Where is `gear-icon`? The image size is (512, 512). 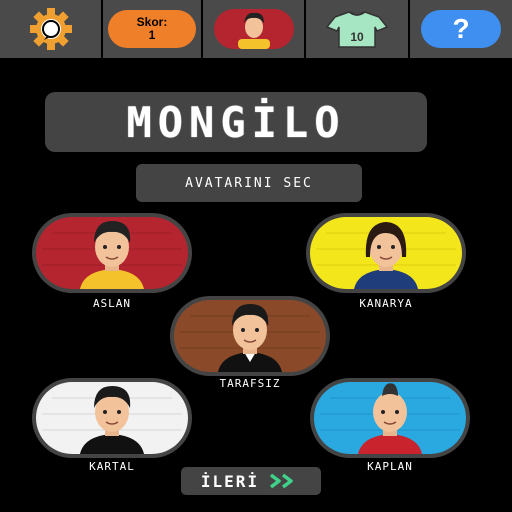 gear-icon is located at coordinates (50, 29).